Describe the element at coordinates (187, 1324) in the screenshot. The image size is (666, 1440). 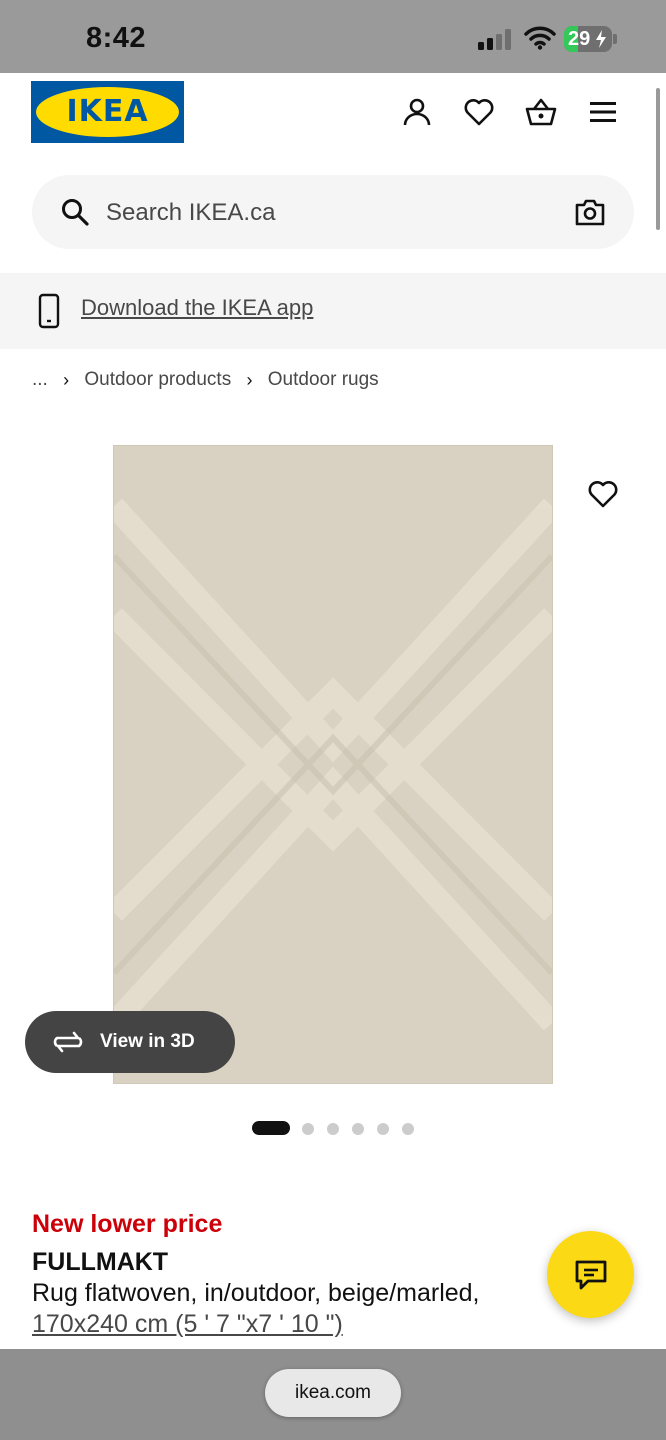
I see `product-size-link: 170x240 cm (5 ' 7 "x7 ' 10 ")` at that location.